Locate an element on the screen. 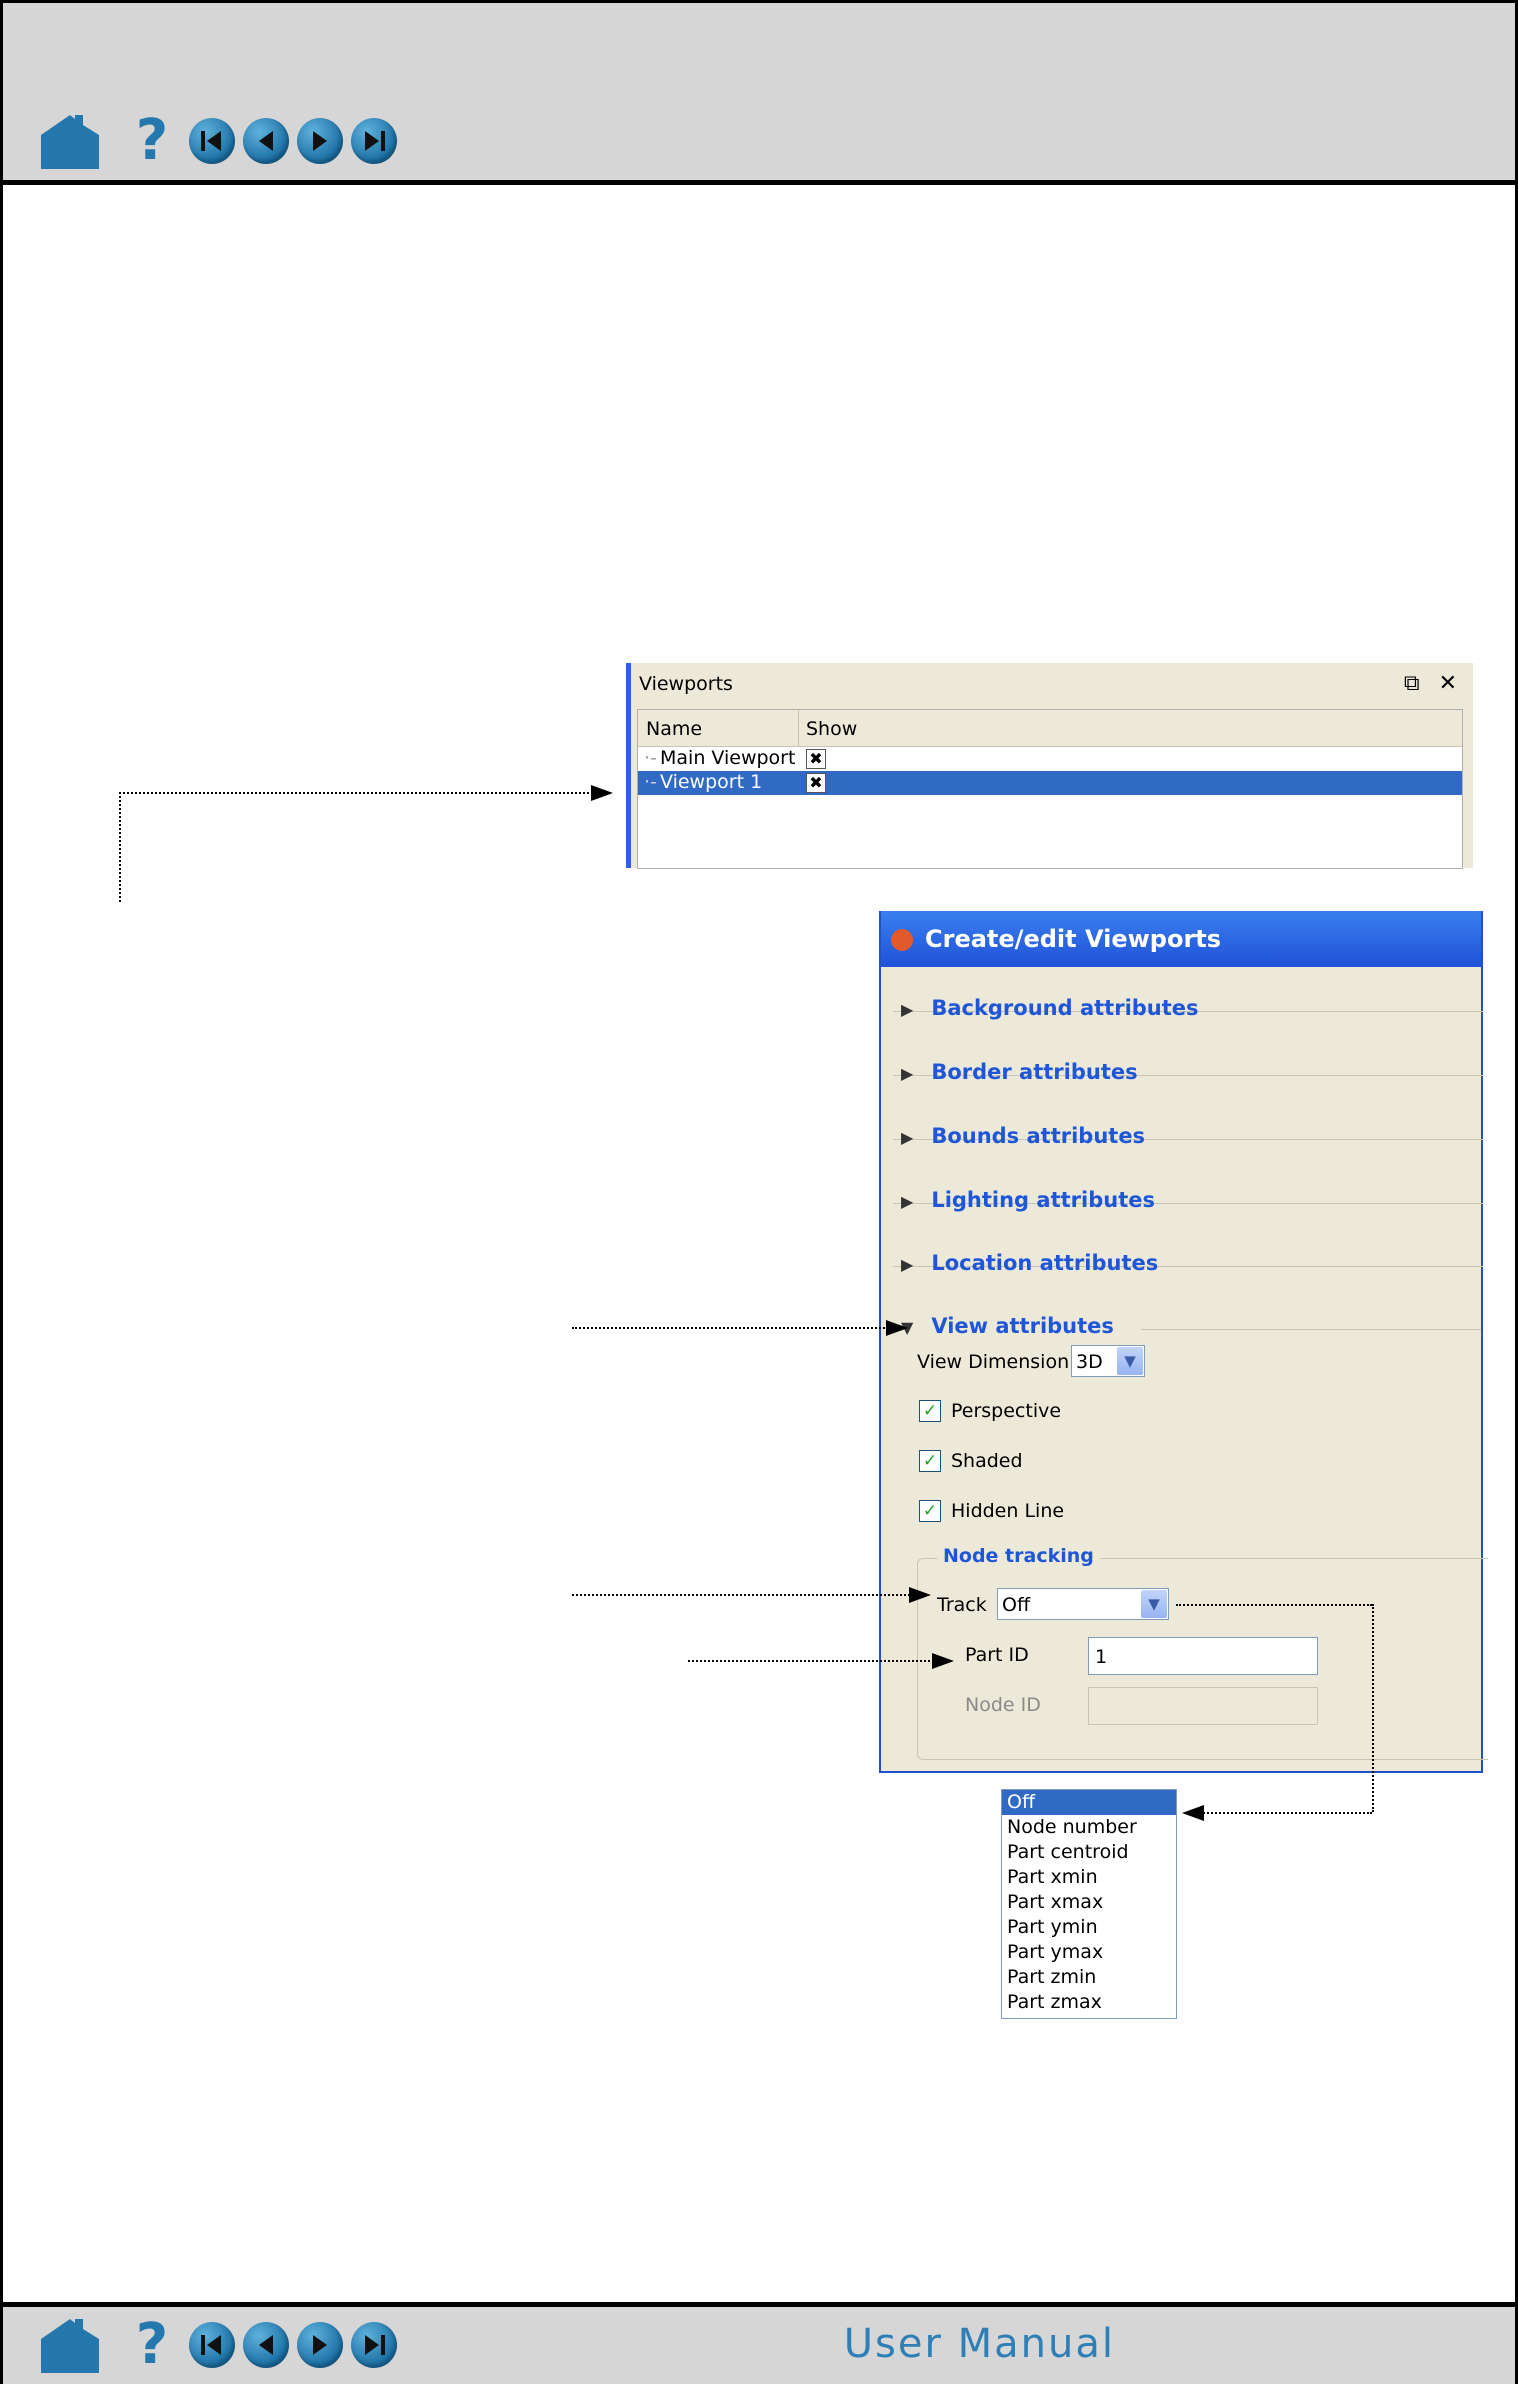 The image size is (1518, 2384). node-id-label: Node ID is located at coordinates (1003, 1705).